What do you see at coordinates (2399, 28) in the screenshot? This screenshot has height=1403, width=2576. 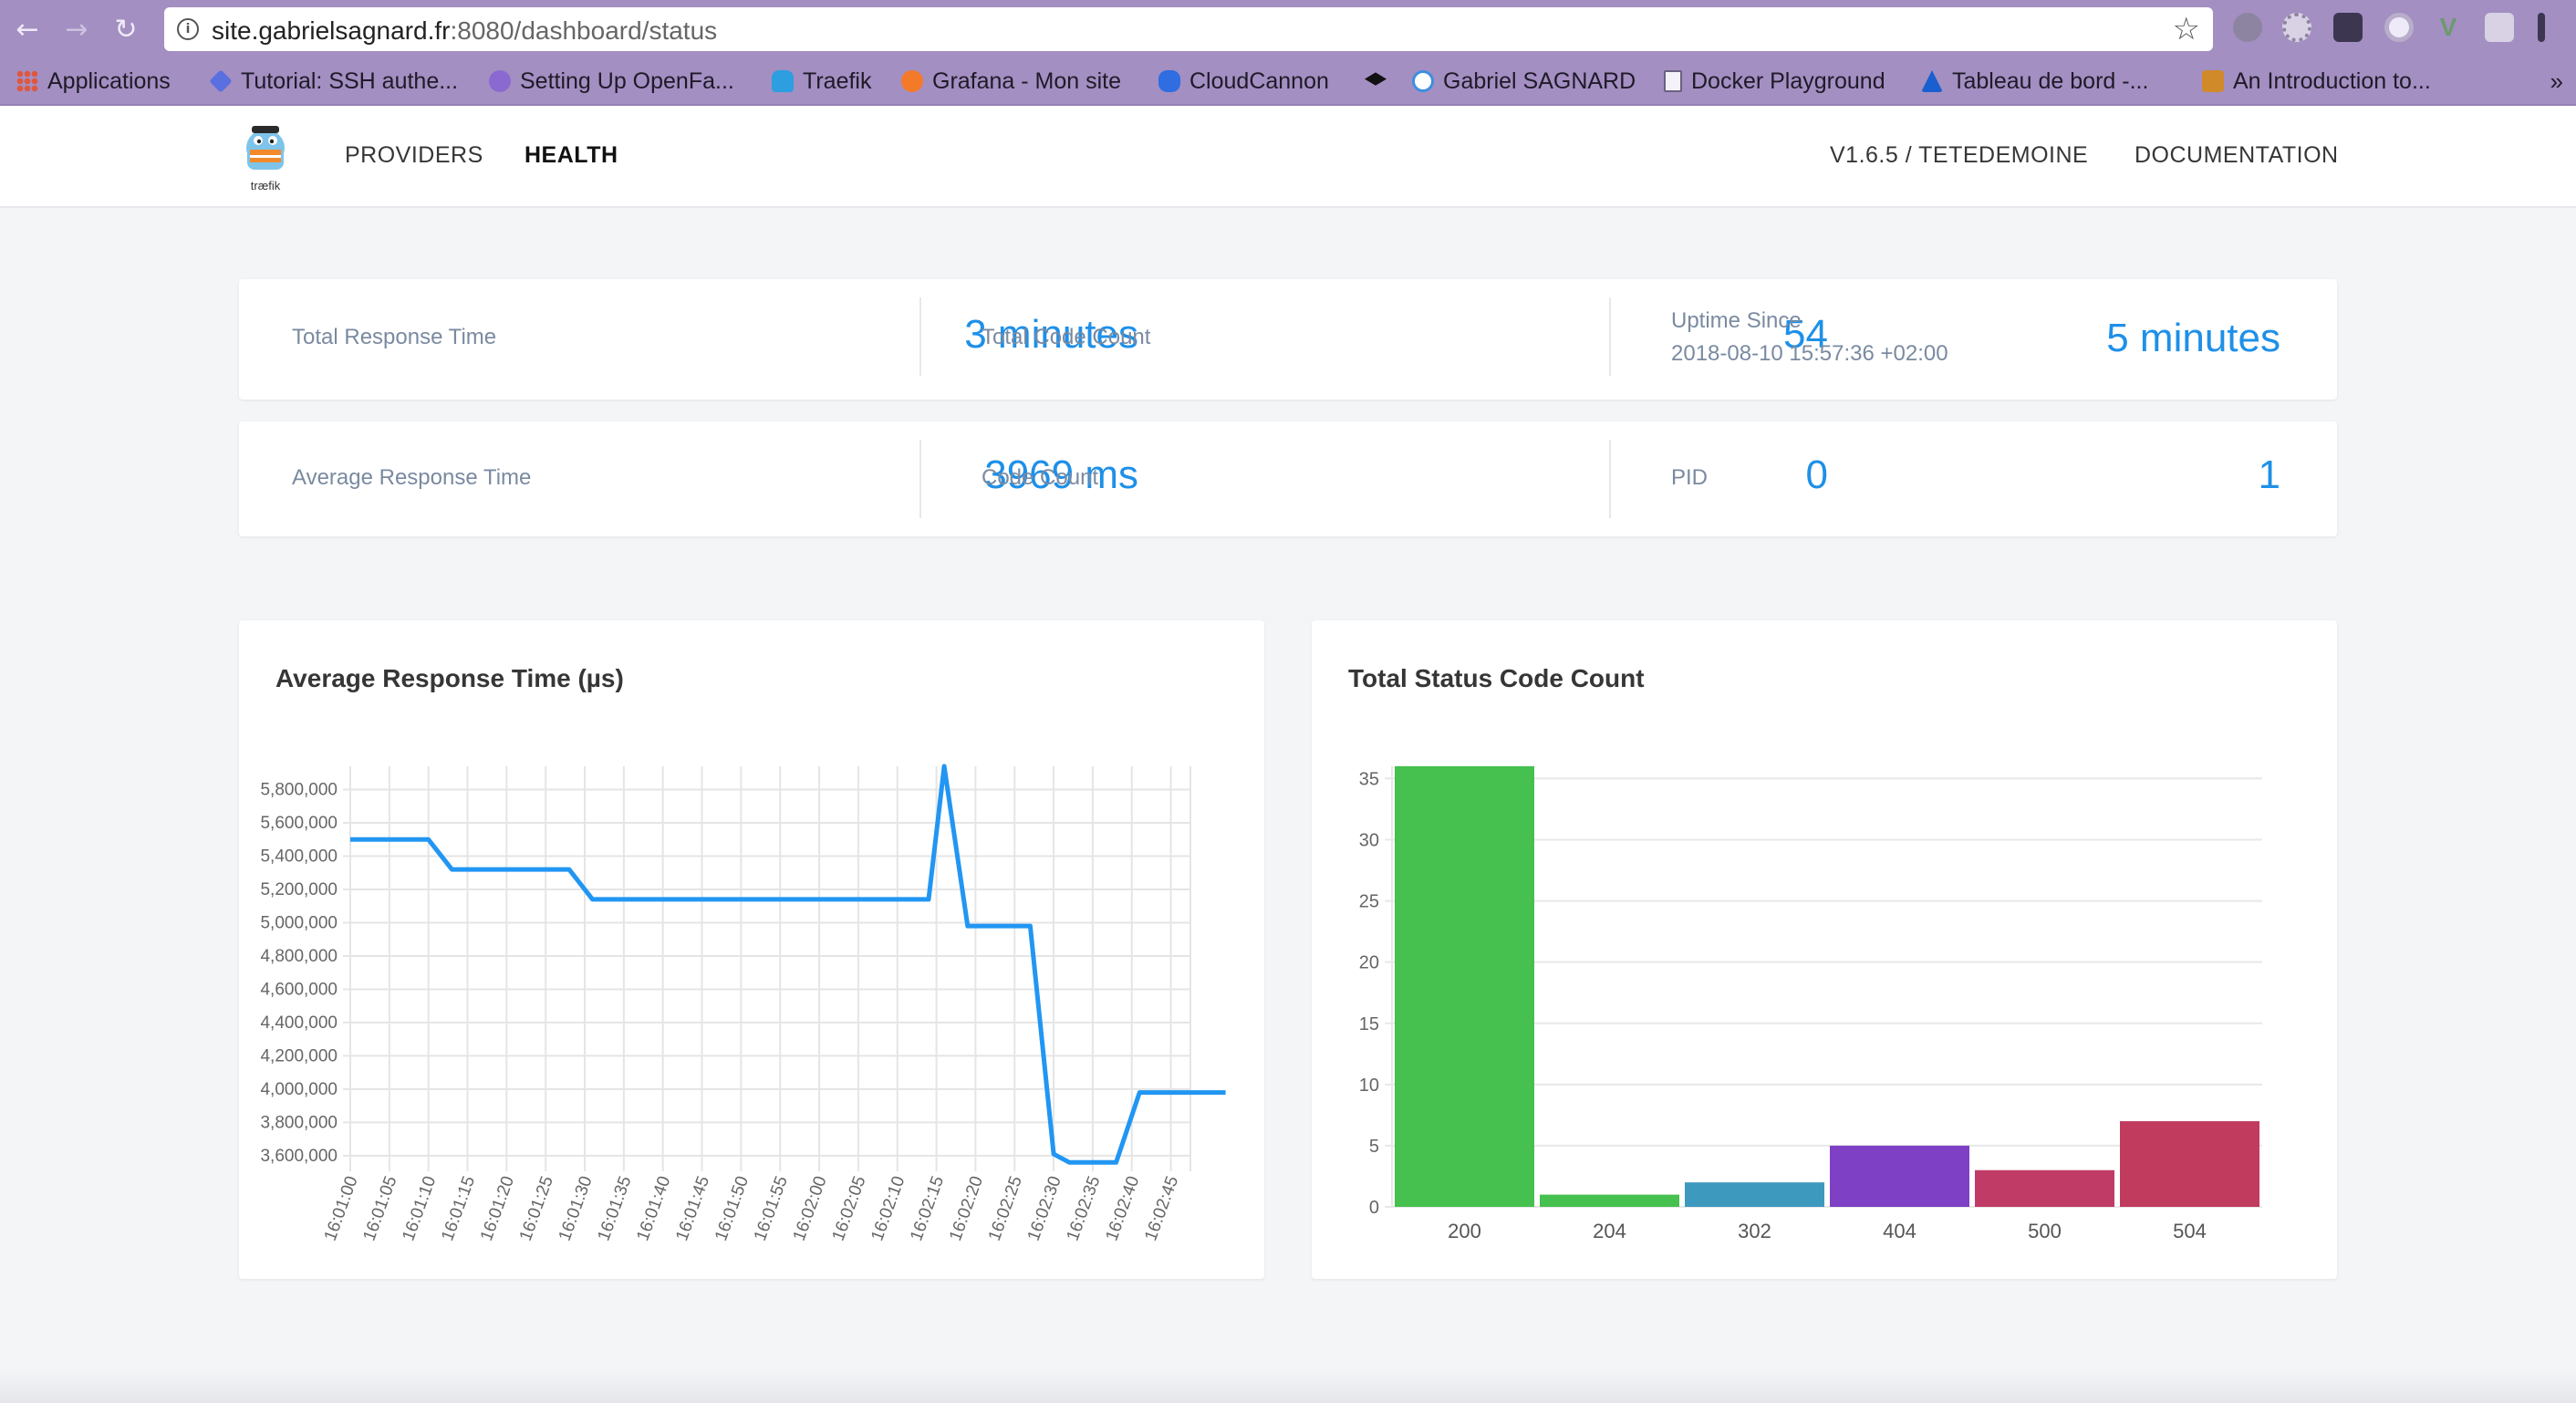 I see `extension-ring-icon` at bounding box center [2399, 28].